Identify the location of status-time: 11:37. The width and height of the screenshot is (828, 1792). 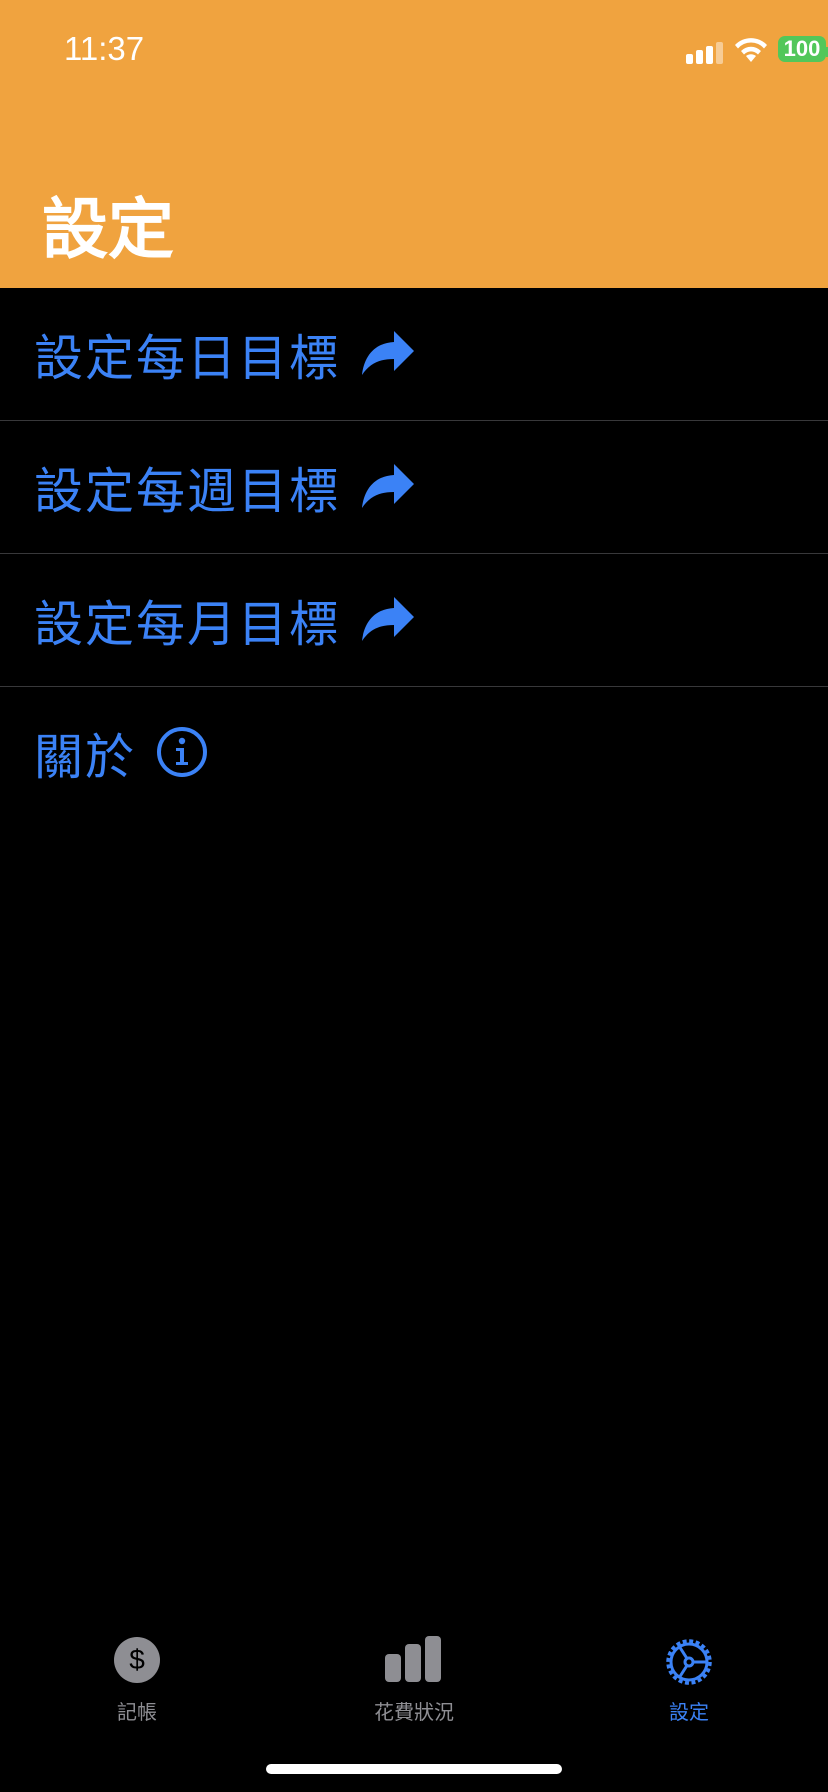
(104, 48).